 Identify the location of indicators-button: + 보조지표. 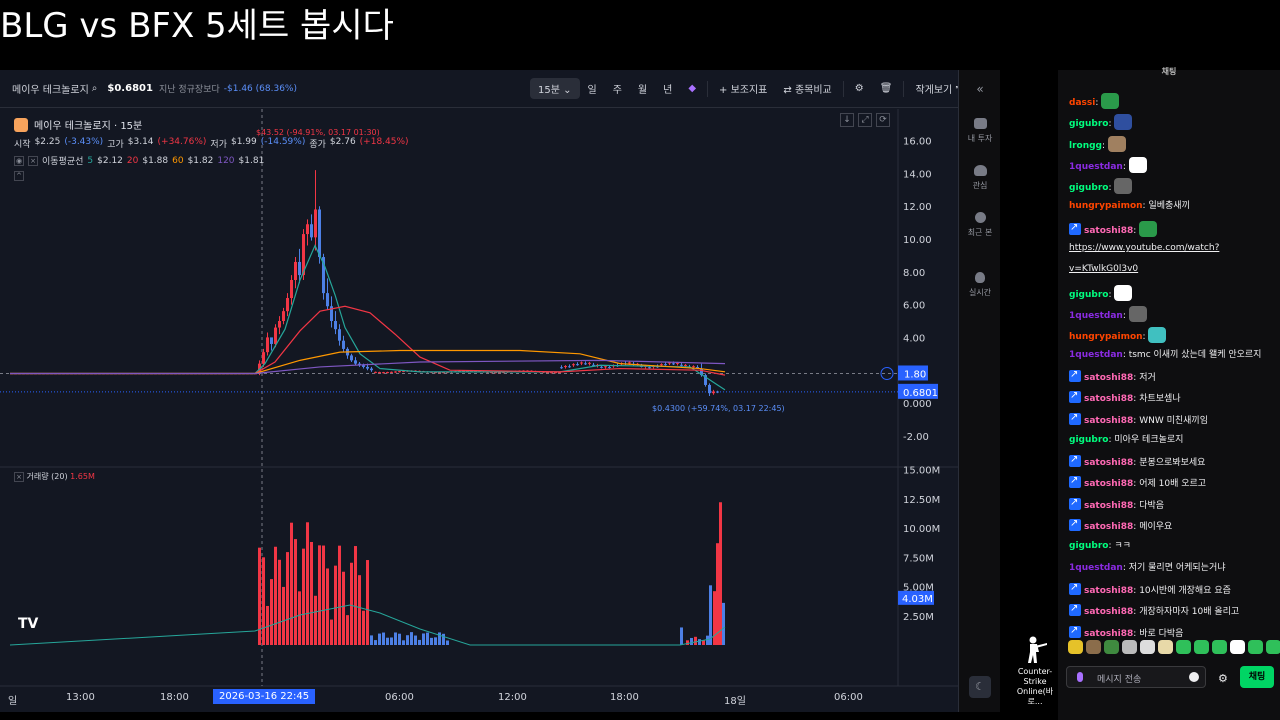
(743, 88).